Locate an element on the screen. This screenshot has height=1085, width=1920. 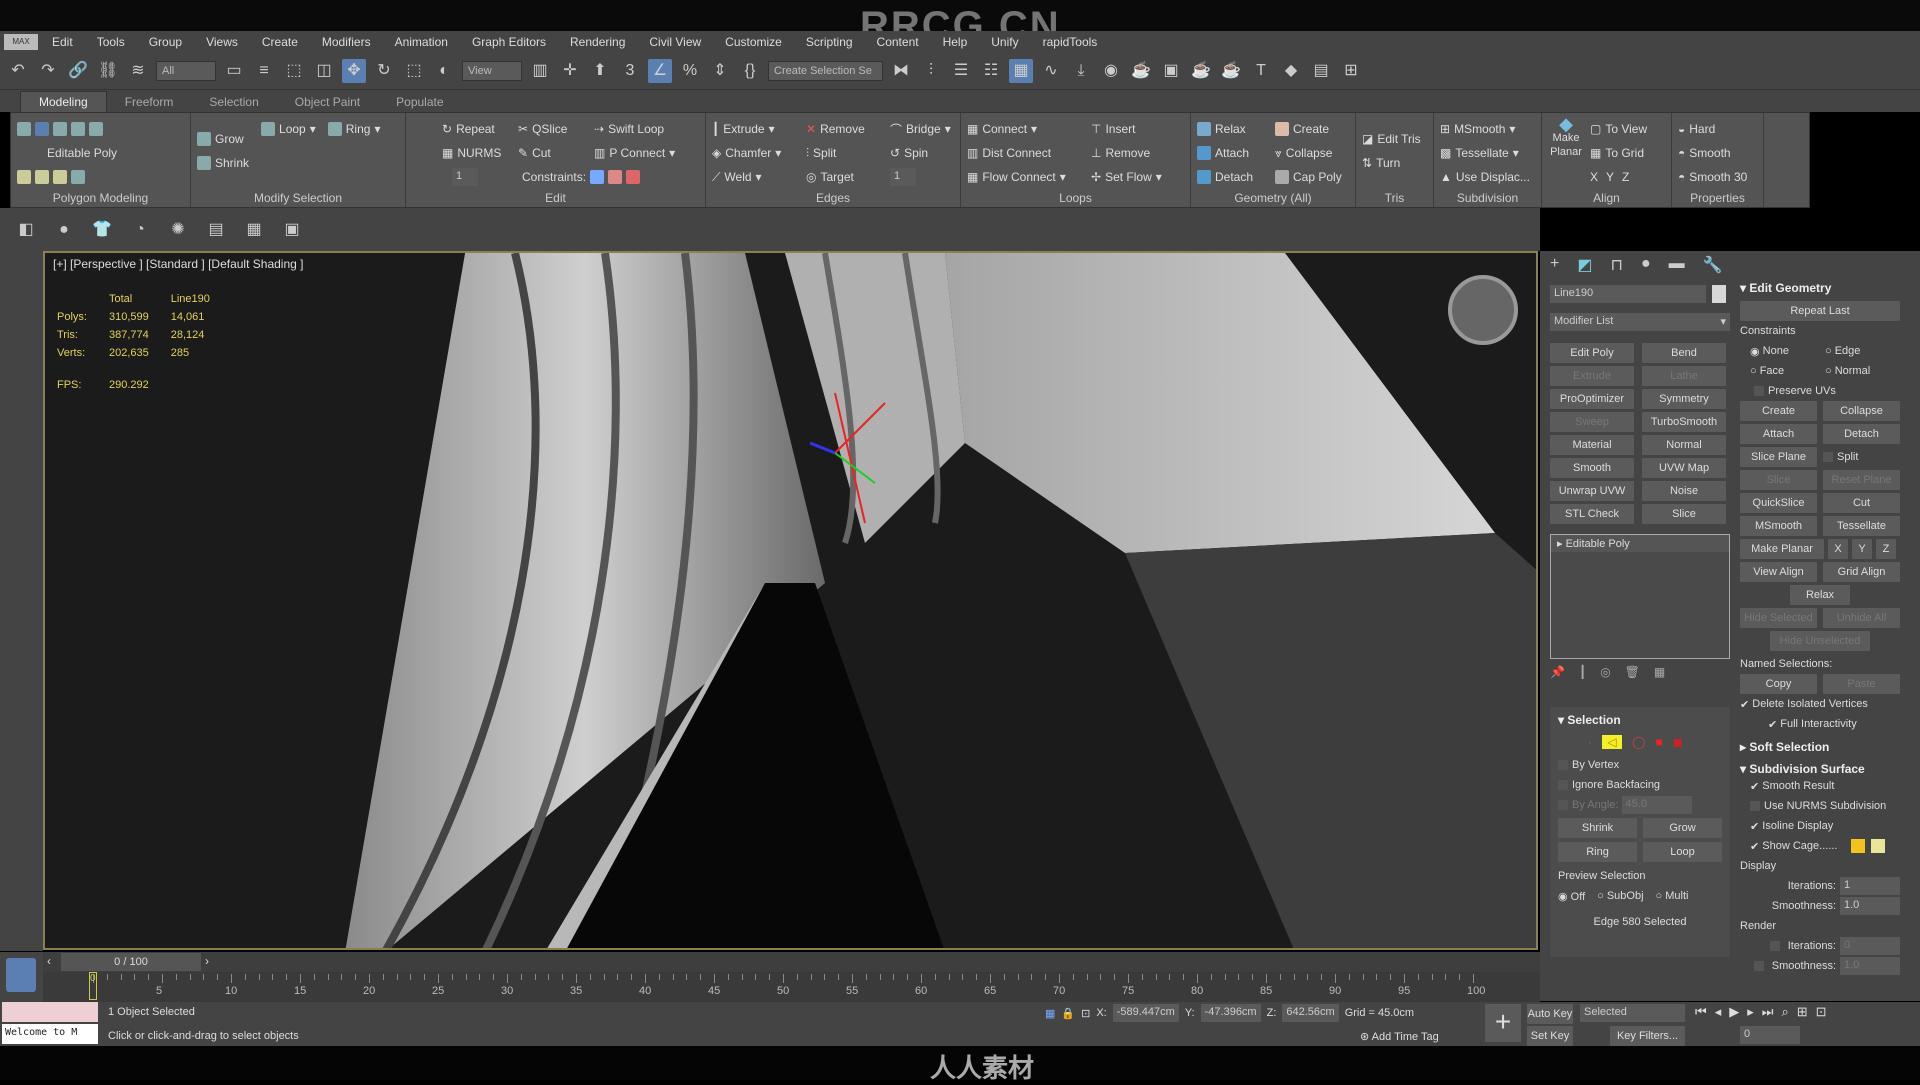
layers-icon: ◧ is located at coordinates (26, 230).